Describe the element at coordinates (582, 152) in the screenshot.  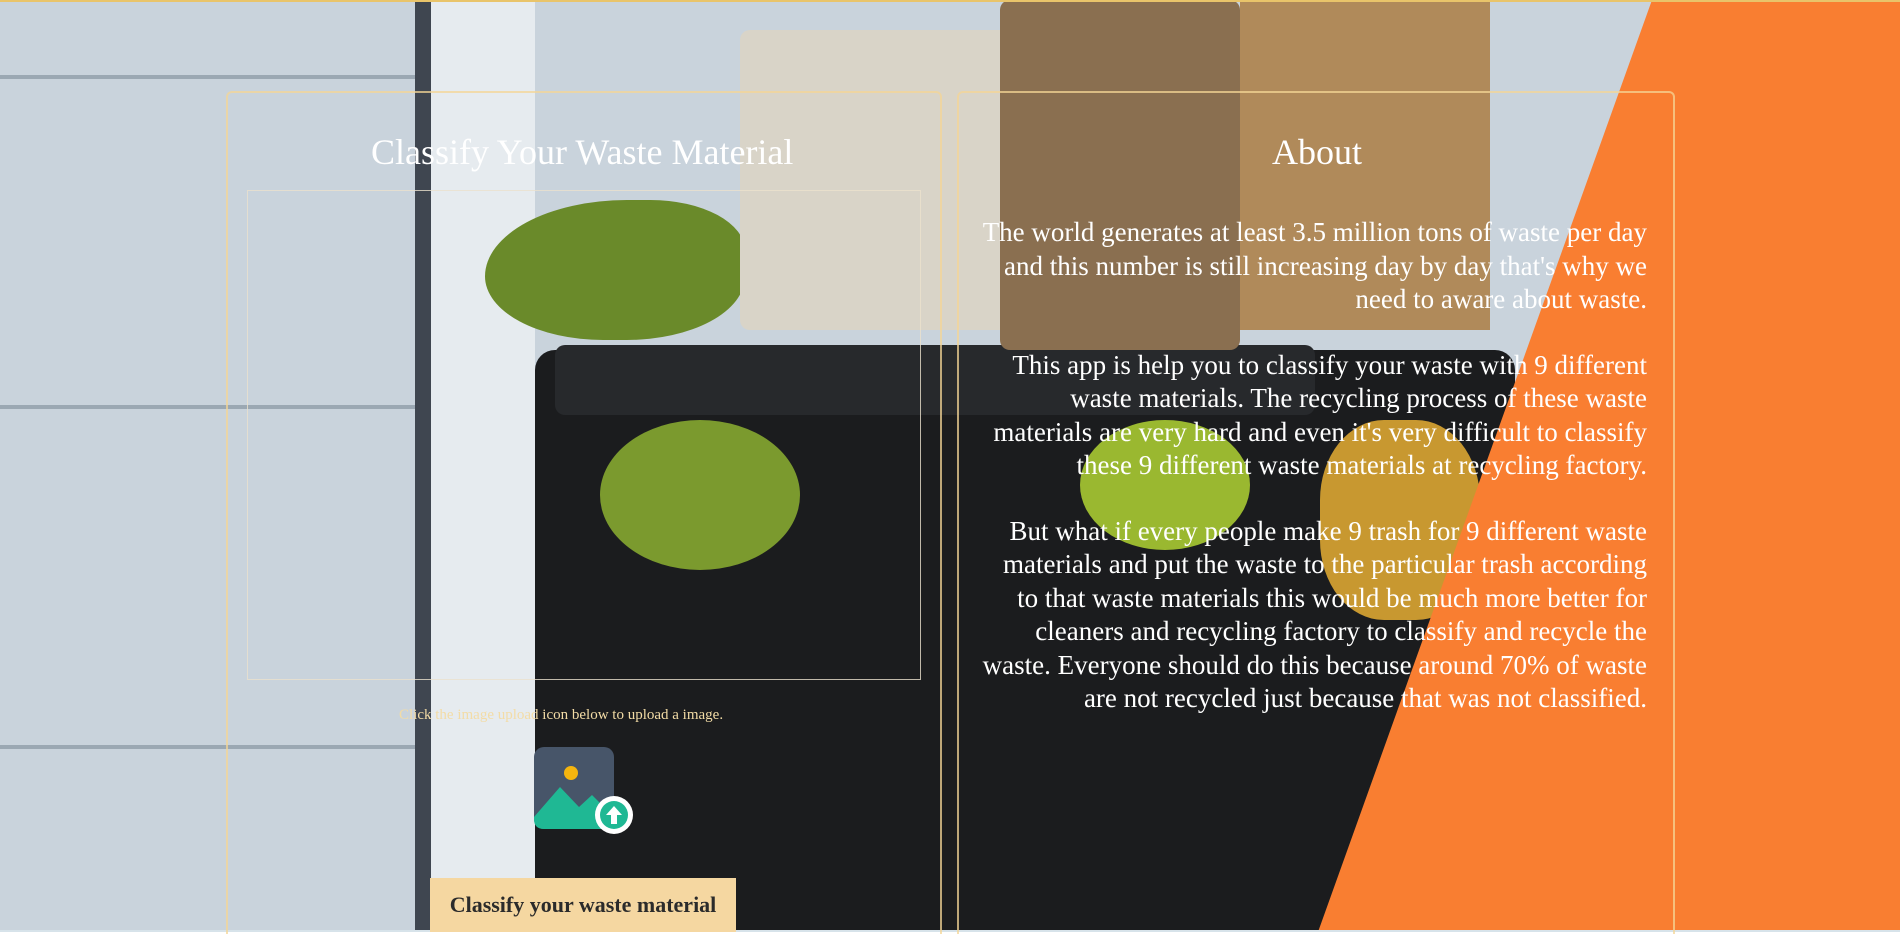
I see `classify-title: Classify Your Waste Material` at that location.